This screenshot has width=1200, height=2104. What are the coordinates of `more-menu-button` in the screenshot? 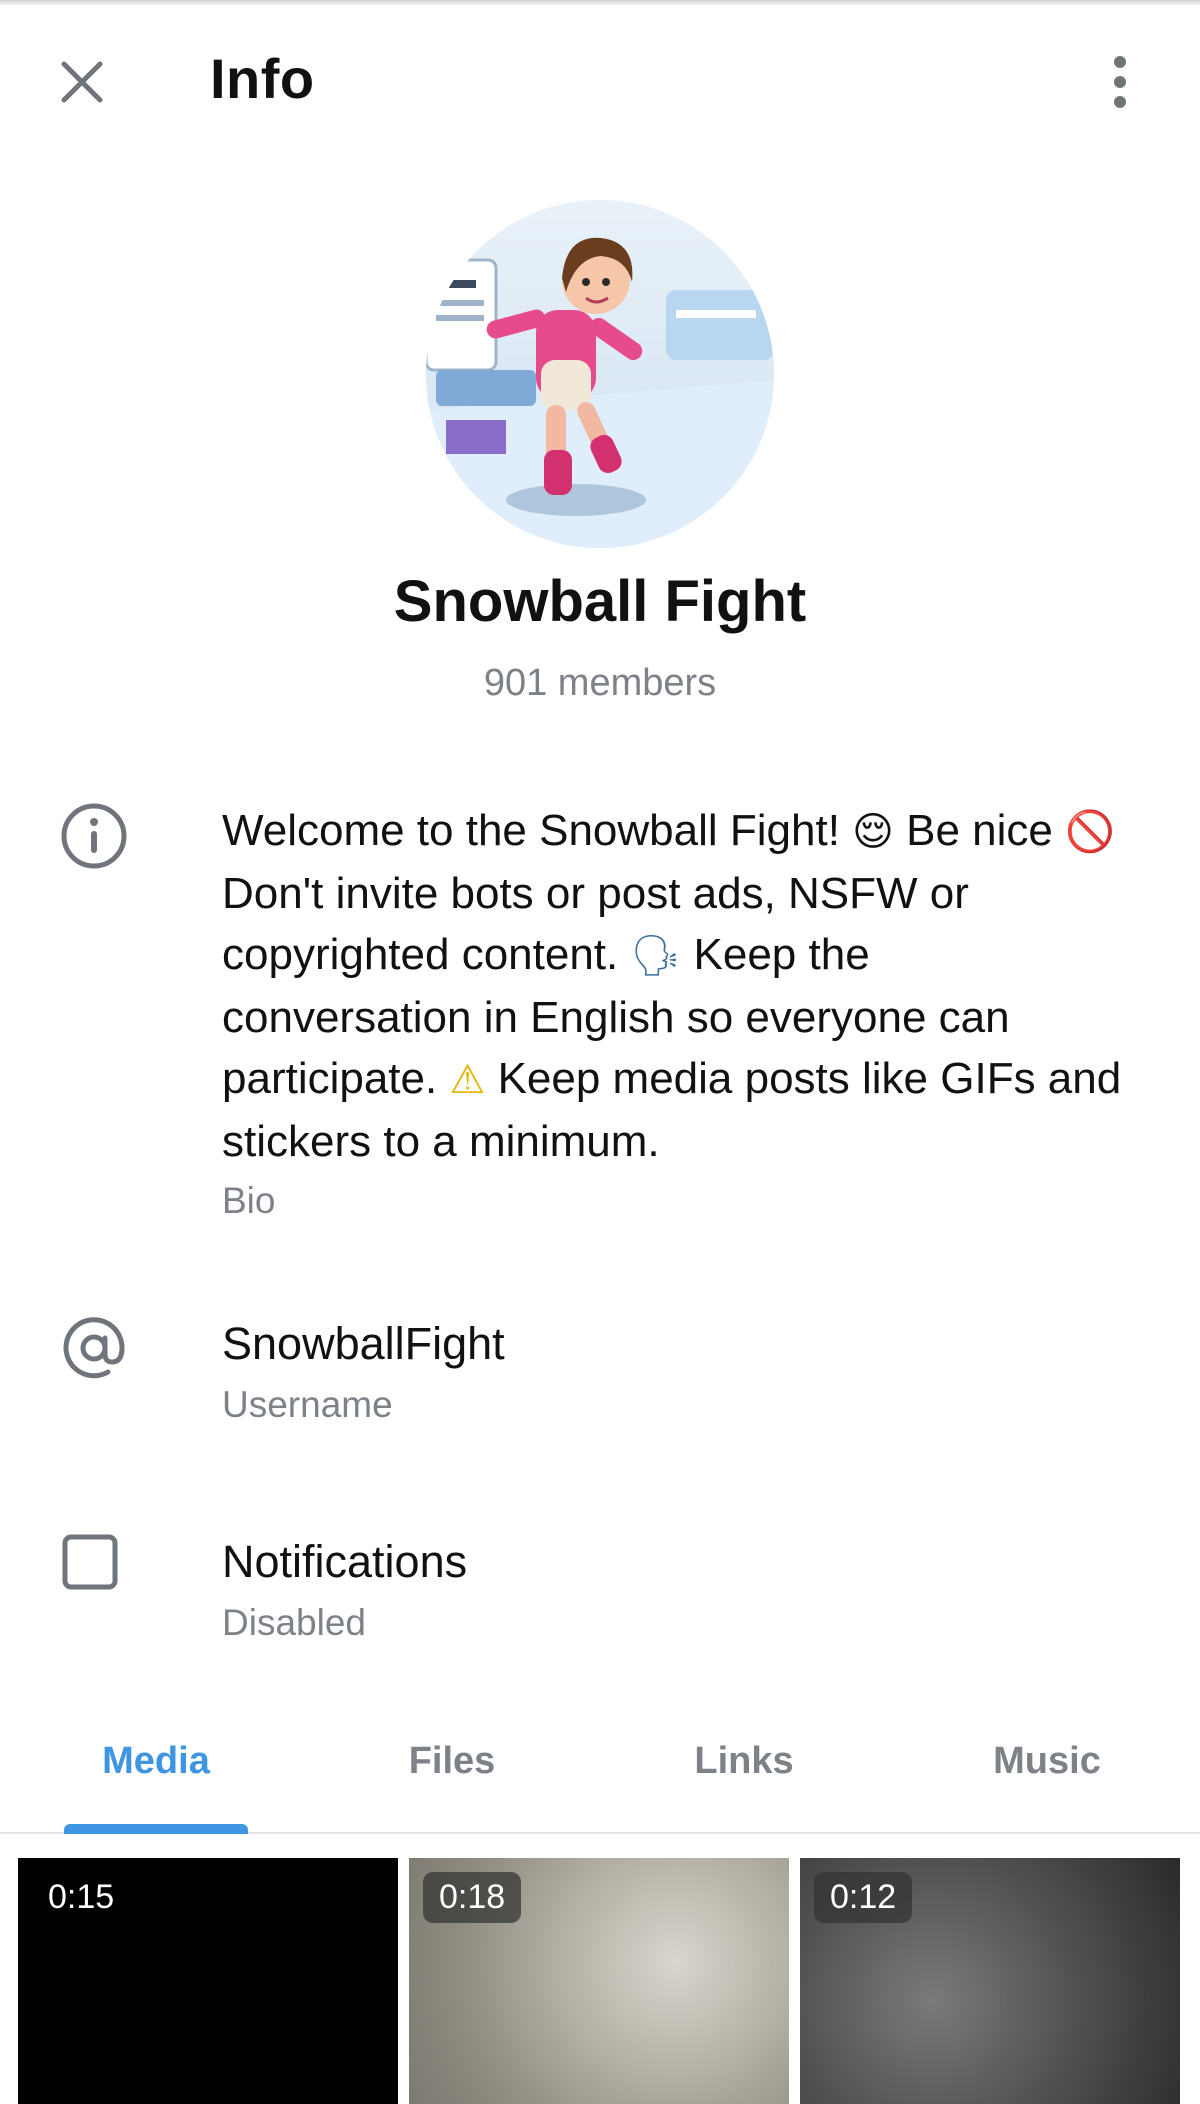 It's located at (1120, 82).